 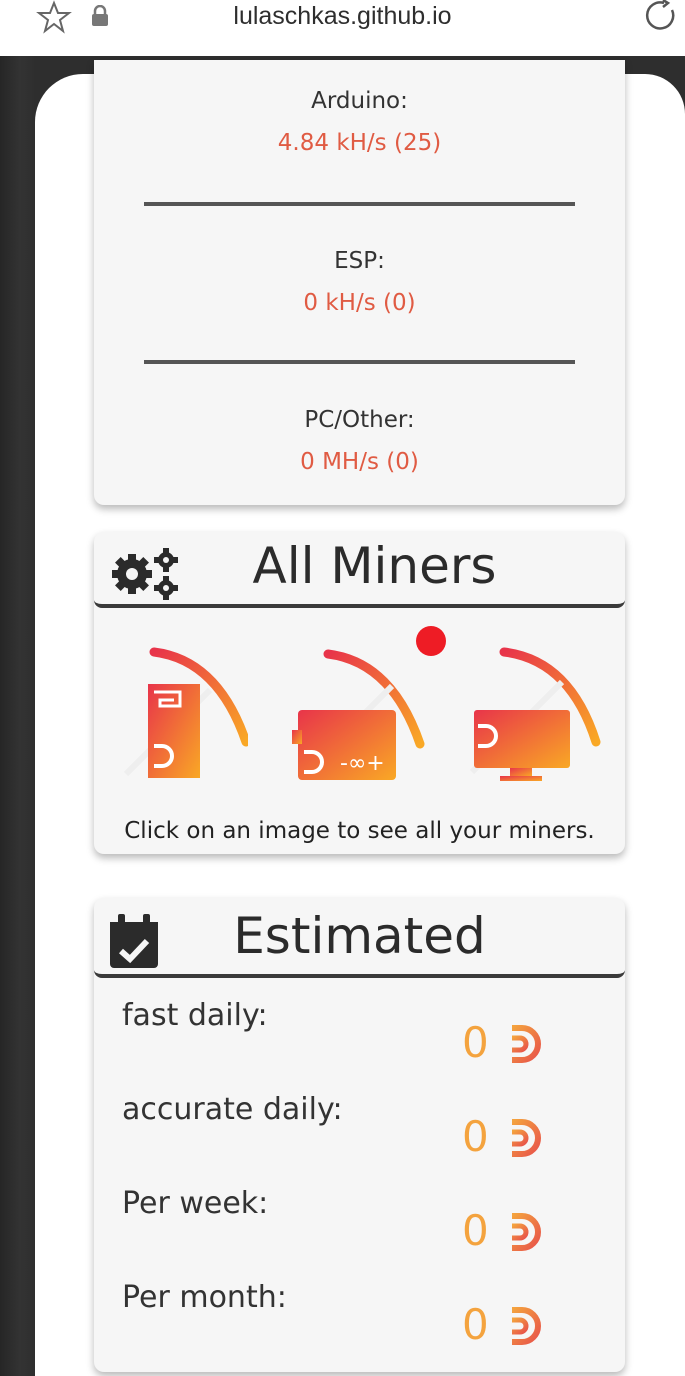 I want to click on pc-hashrate: 0 MH/s (0), so click(x=359, y=462).